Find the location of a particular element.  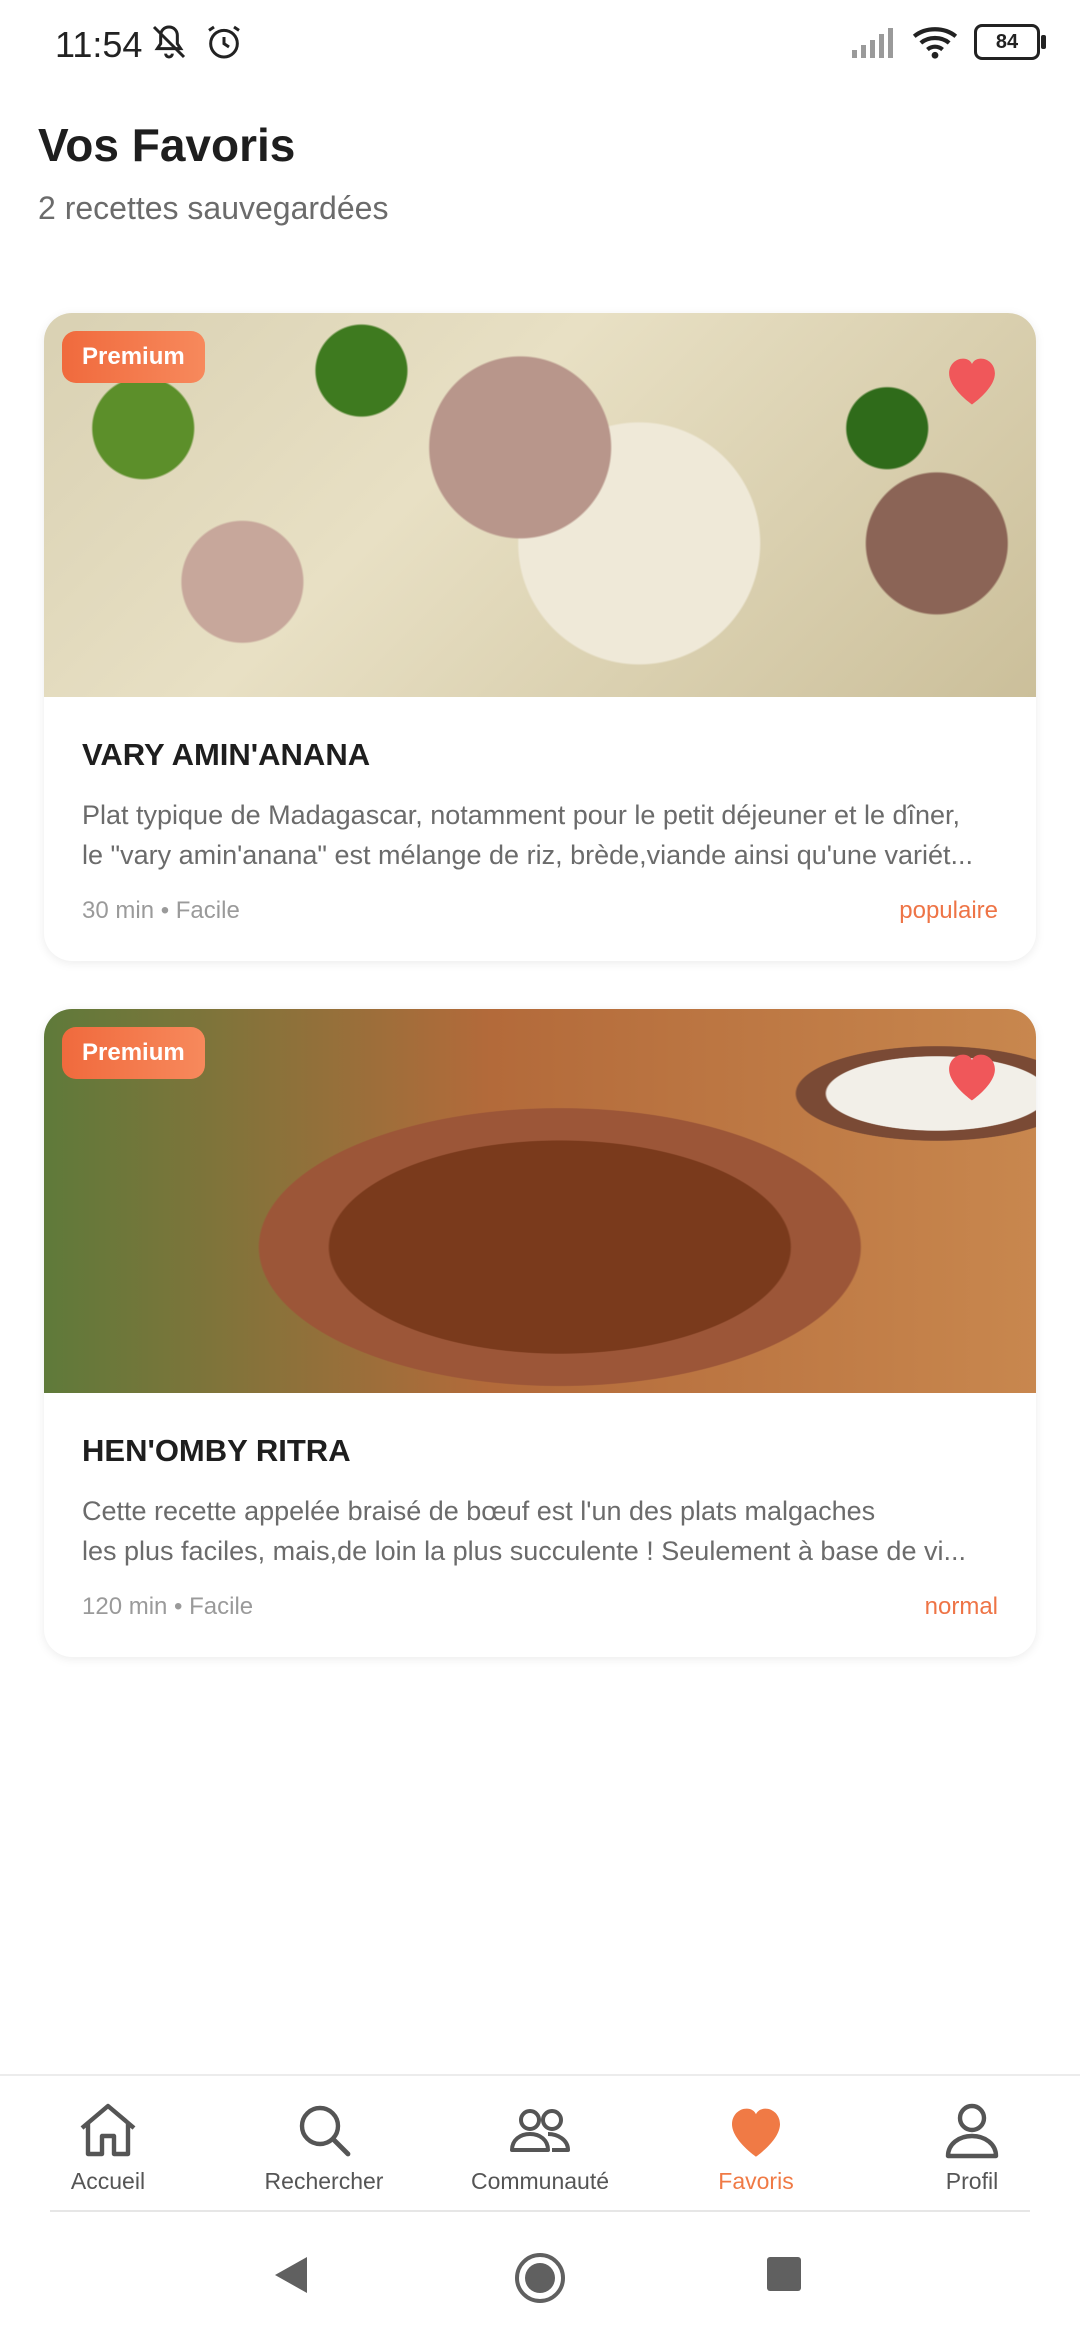

home-circle-icon is located at coordinates (540, 2278).